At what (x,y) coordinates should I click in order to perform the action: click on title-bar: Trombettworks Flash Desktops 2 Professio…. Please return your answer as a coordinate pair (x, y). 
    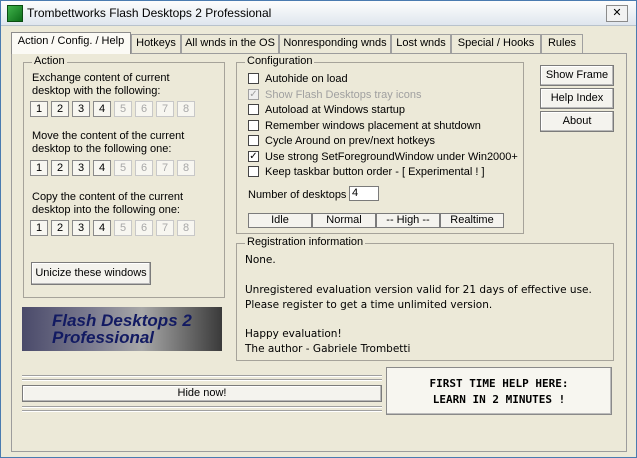
    Looking at the image, I should click on (318, 13).